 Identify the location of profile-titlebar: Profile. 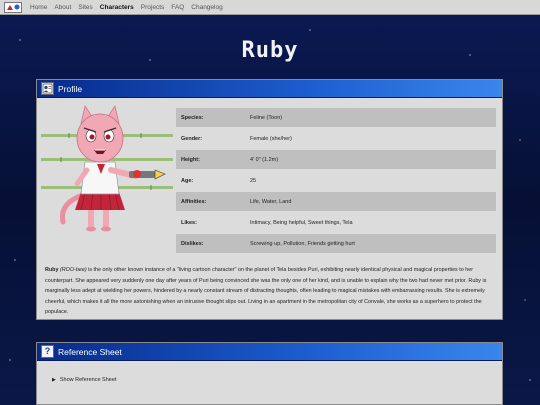
(269, 89).